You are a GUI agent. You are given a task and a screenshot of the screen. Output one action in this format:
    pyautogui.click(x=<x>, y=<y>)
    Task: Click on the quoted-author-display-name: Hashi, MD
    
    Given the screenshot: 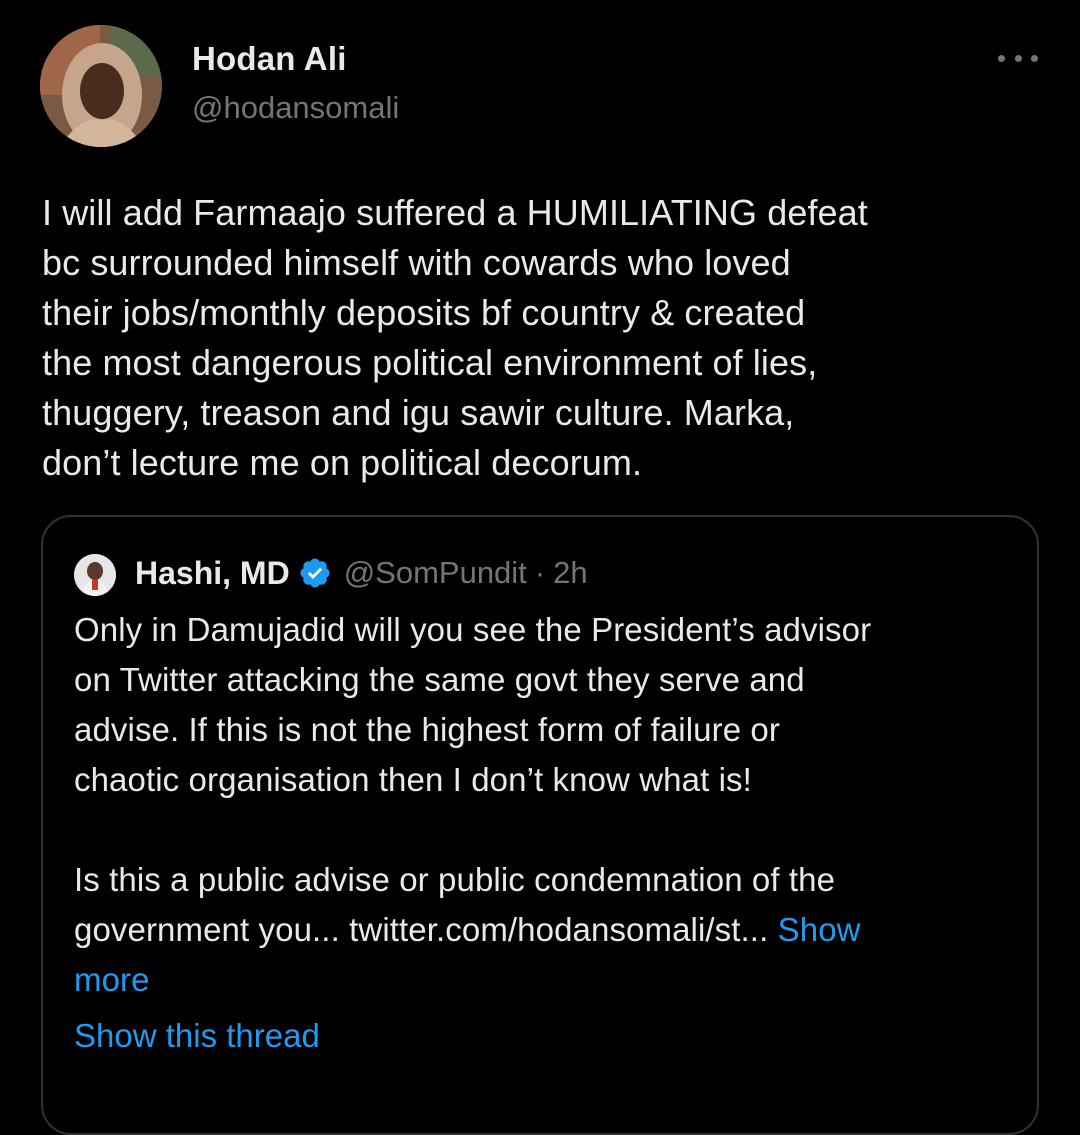 What is the action you would take?
    pyautogui.click(x=212, y=573)
    